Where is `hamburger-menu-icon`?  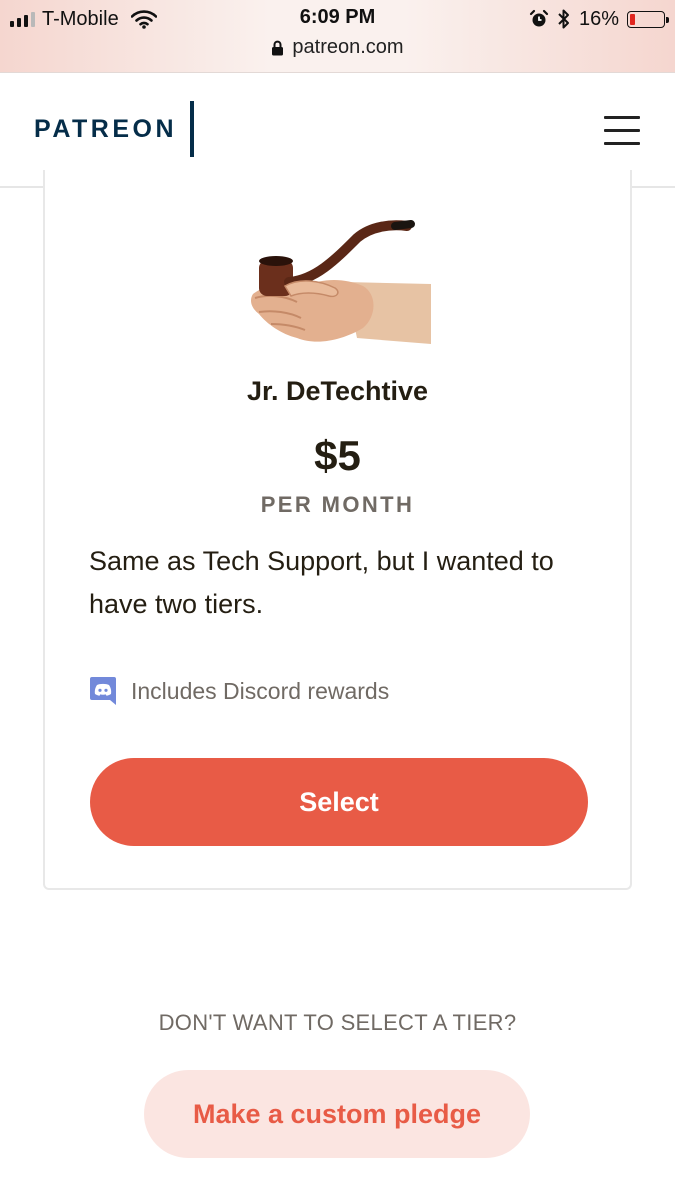
hamburger-menu-icon is located at coordinates (622, 130).